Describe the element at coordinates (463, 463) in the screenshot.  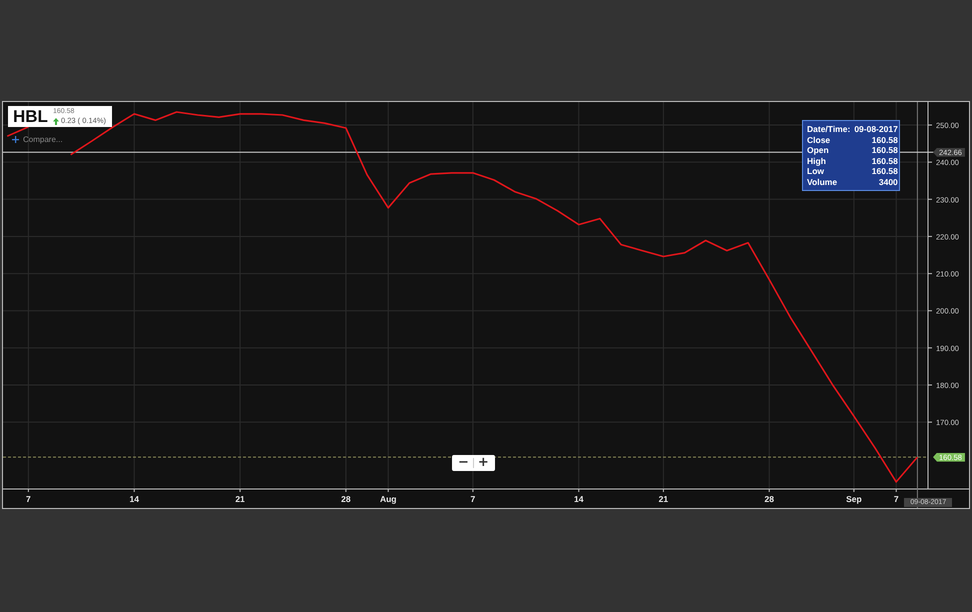
I see `zoom-out-button: −` at that location.